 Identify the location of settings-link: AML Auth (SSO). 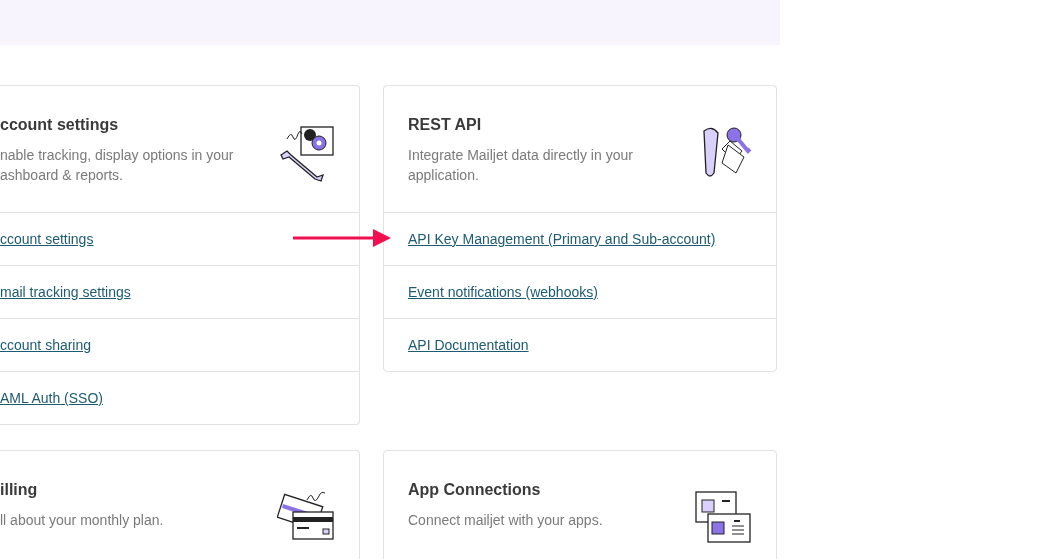
(51, 398).